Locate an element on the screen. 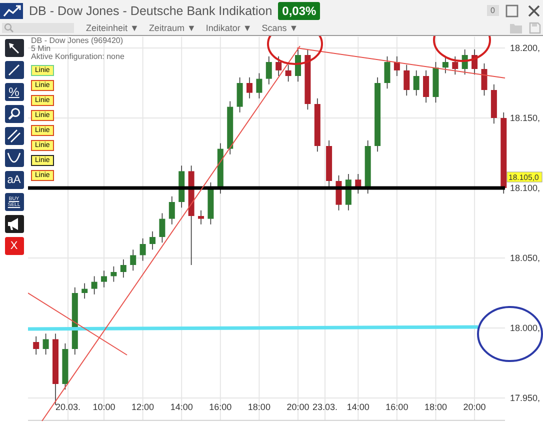 The height and width of the screenshot is (425, 543). parallel-lines-icon is located at coordinates (14, 136).